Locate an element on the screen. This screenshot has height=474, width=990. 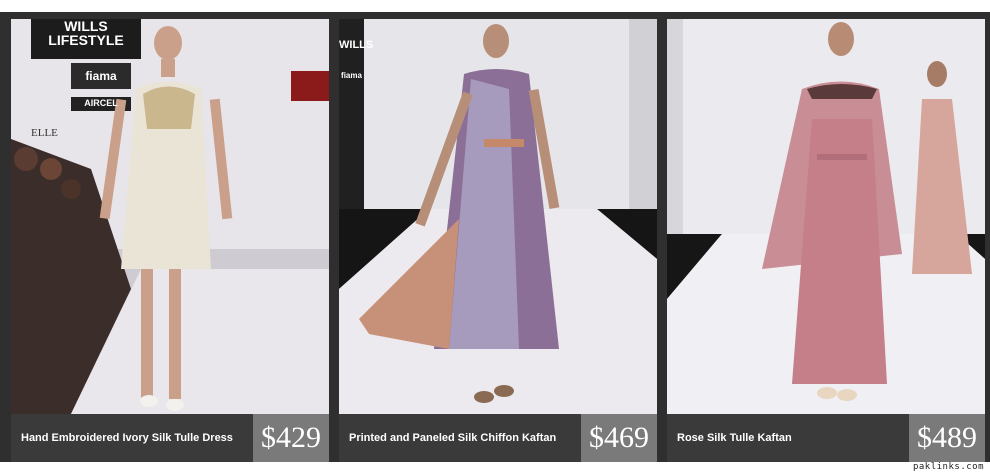
product-price: $429 is located at coordinates (291, 438).